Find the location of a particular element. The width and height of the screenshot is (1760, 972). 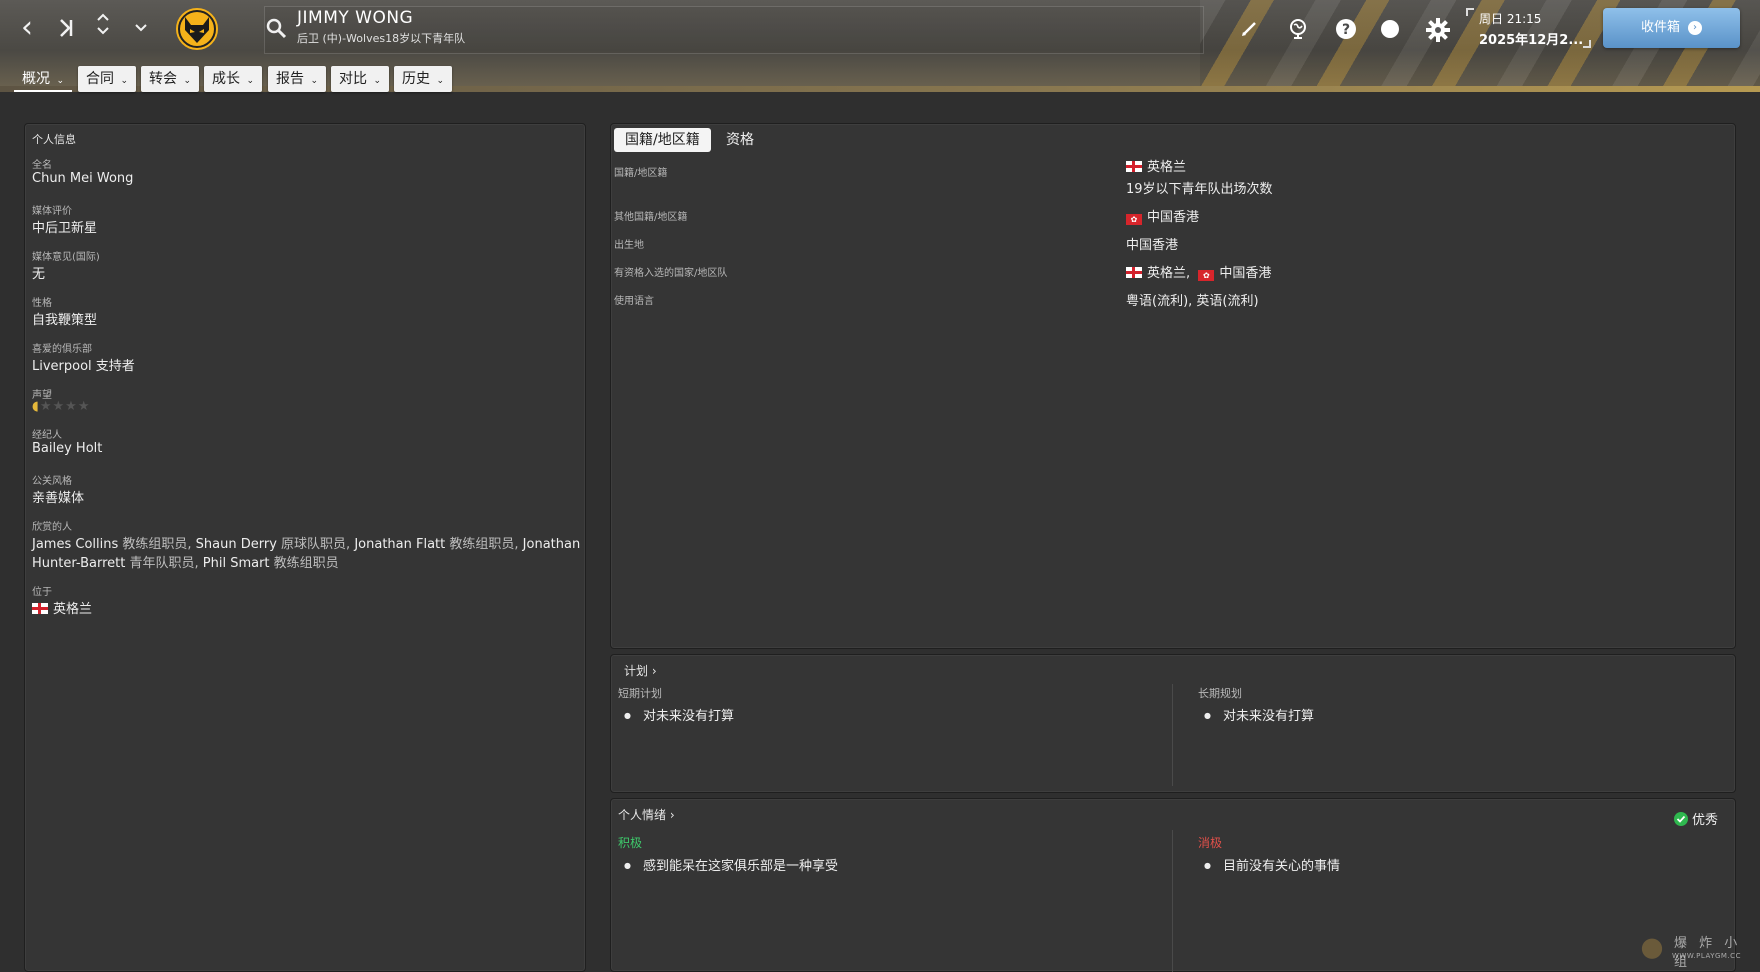

up-down-icon is located at coordinates (103, 30).